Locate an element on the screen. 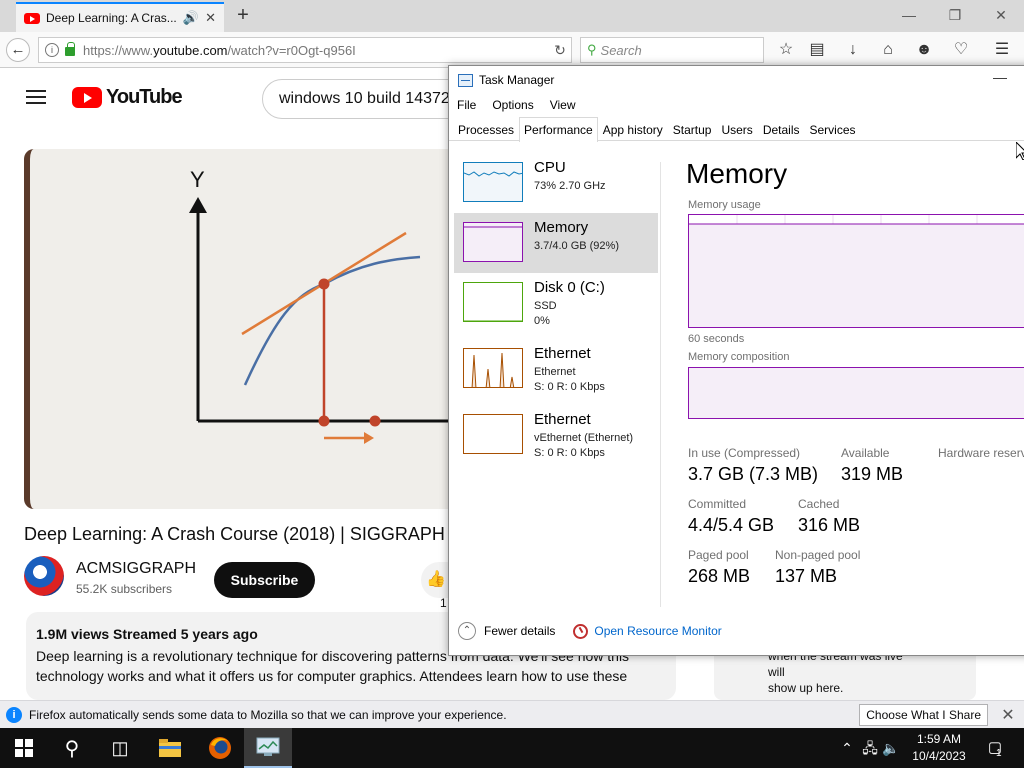 Image resolution: width=1024 pixels, height=768 pixels. downloads-icon: ↓ is located at coordinates (853, 50).